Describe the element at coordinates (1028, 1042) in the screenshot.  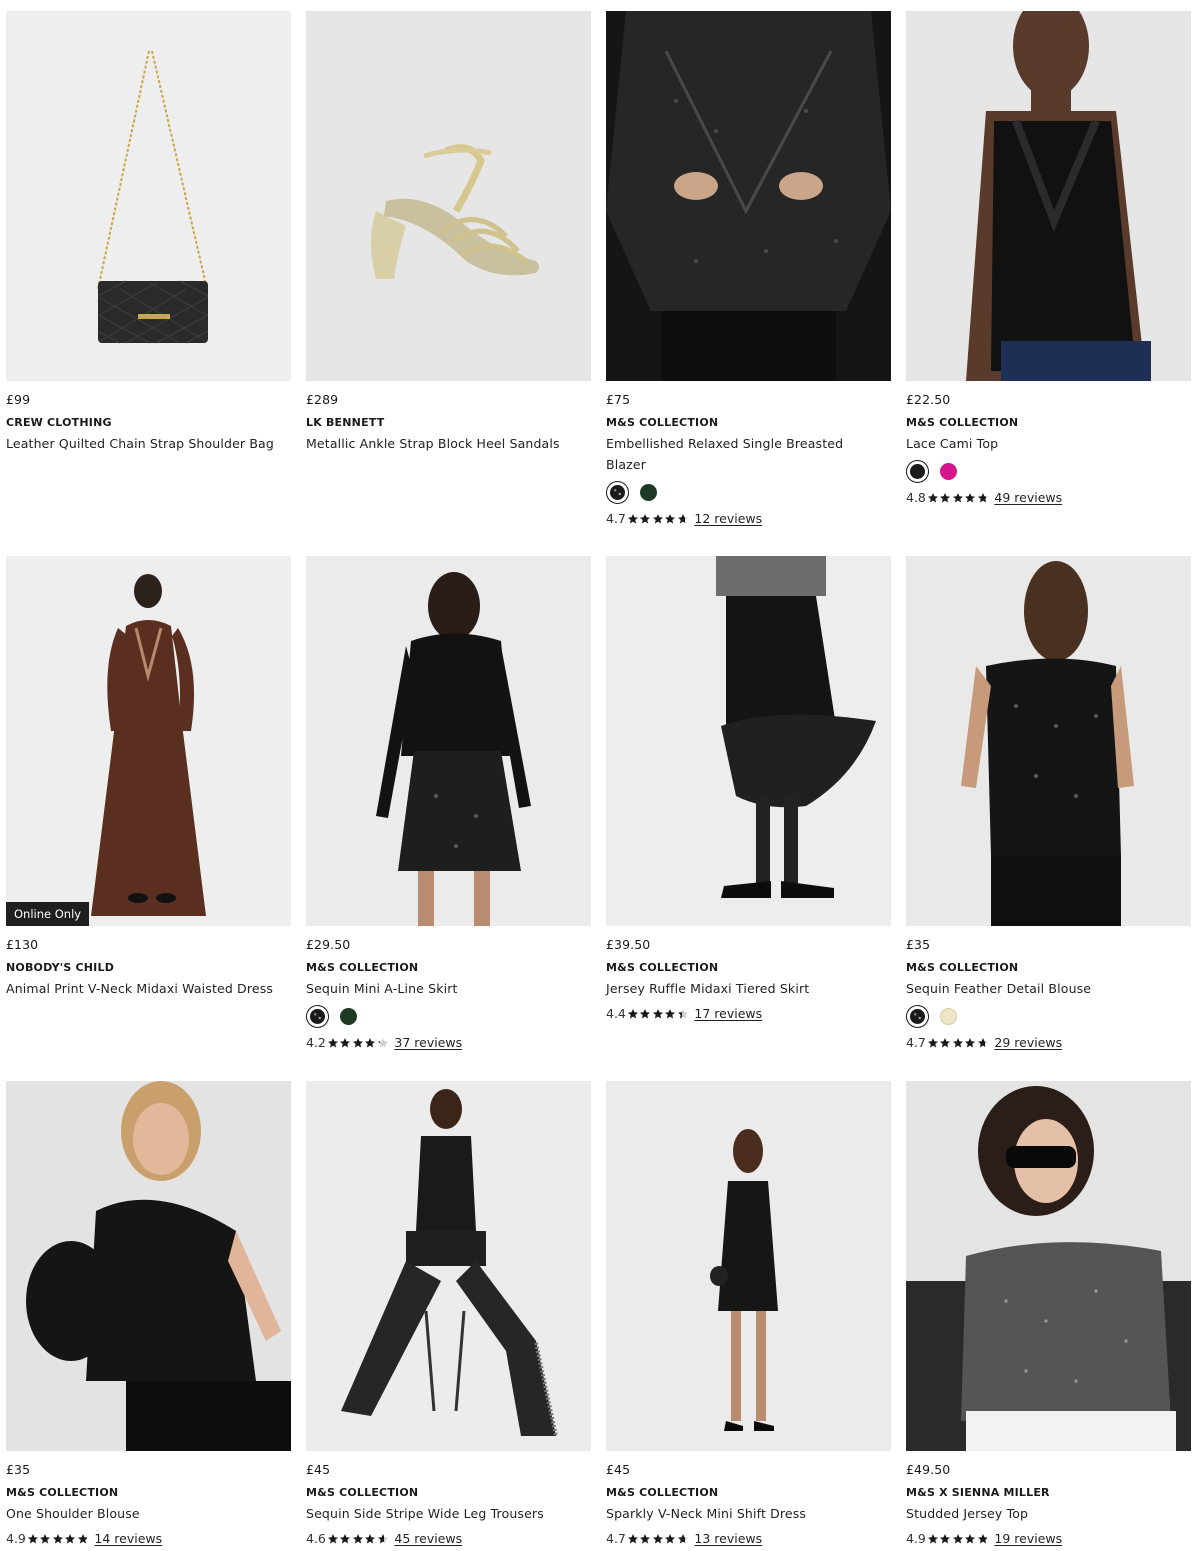
I see `reviews-link: 29 reviews` at that location.